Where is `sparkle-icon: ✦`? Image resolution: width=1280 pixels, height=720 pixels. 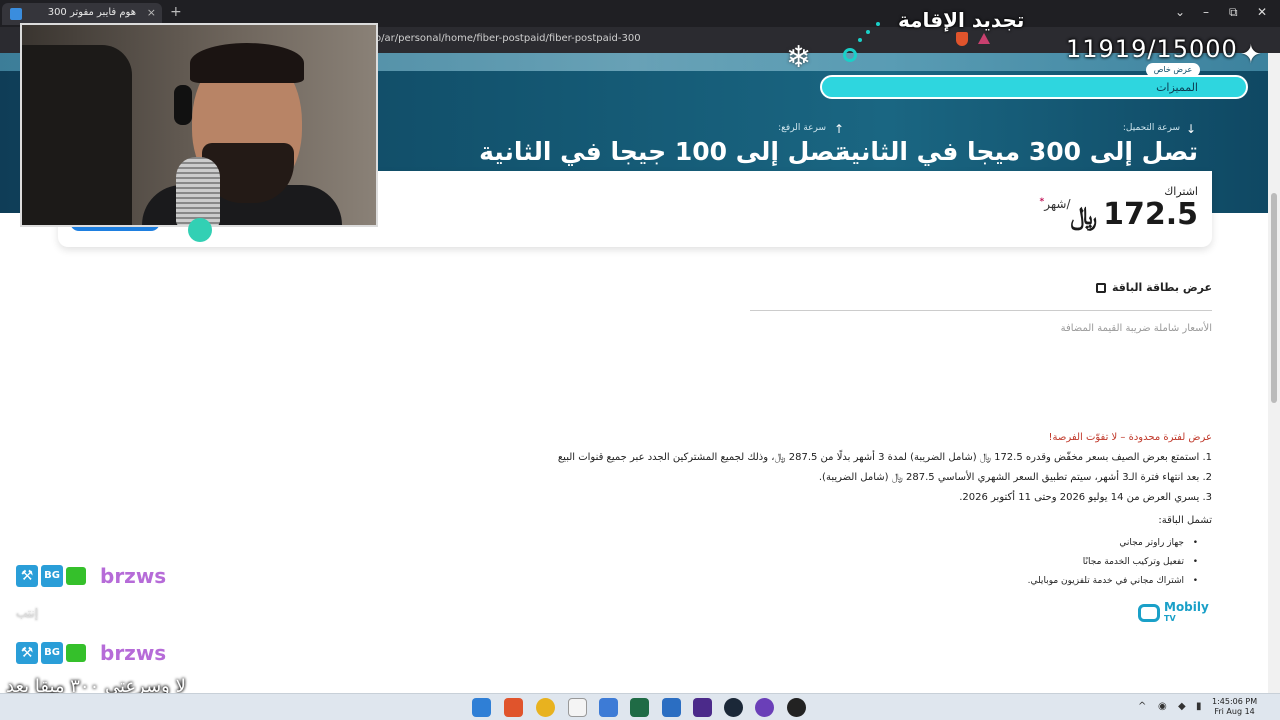
sparkle-icon: ✦ is located at coordinates (1251, 55).